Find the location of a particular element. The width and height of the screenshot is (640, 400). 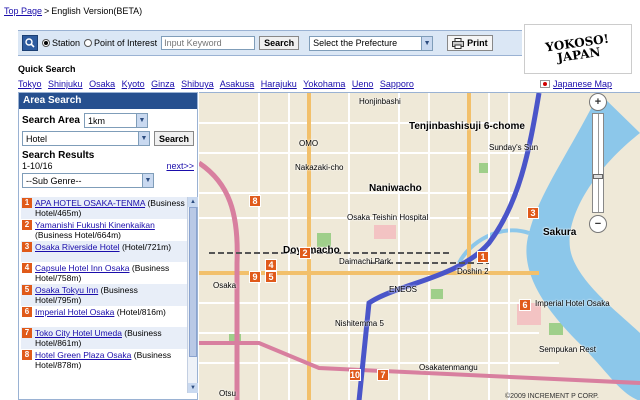

result-number: 7 is located at coordinates (27, 333).